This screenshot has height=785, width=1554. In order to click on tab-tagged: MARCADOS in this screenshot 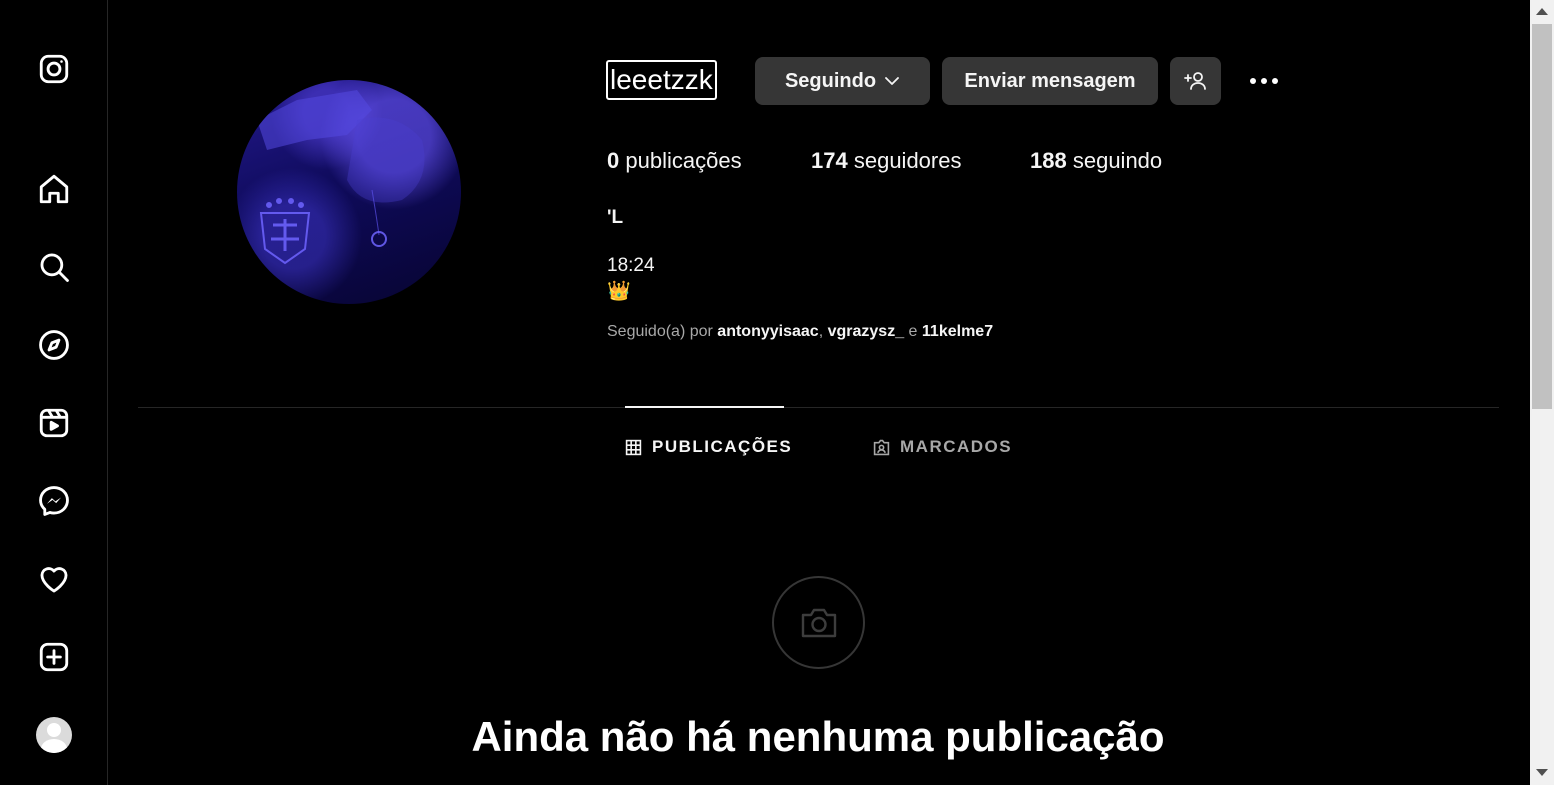, I will do `click(942, 447)`.